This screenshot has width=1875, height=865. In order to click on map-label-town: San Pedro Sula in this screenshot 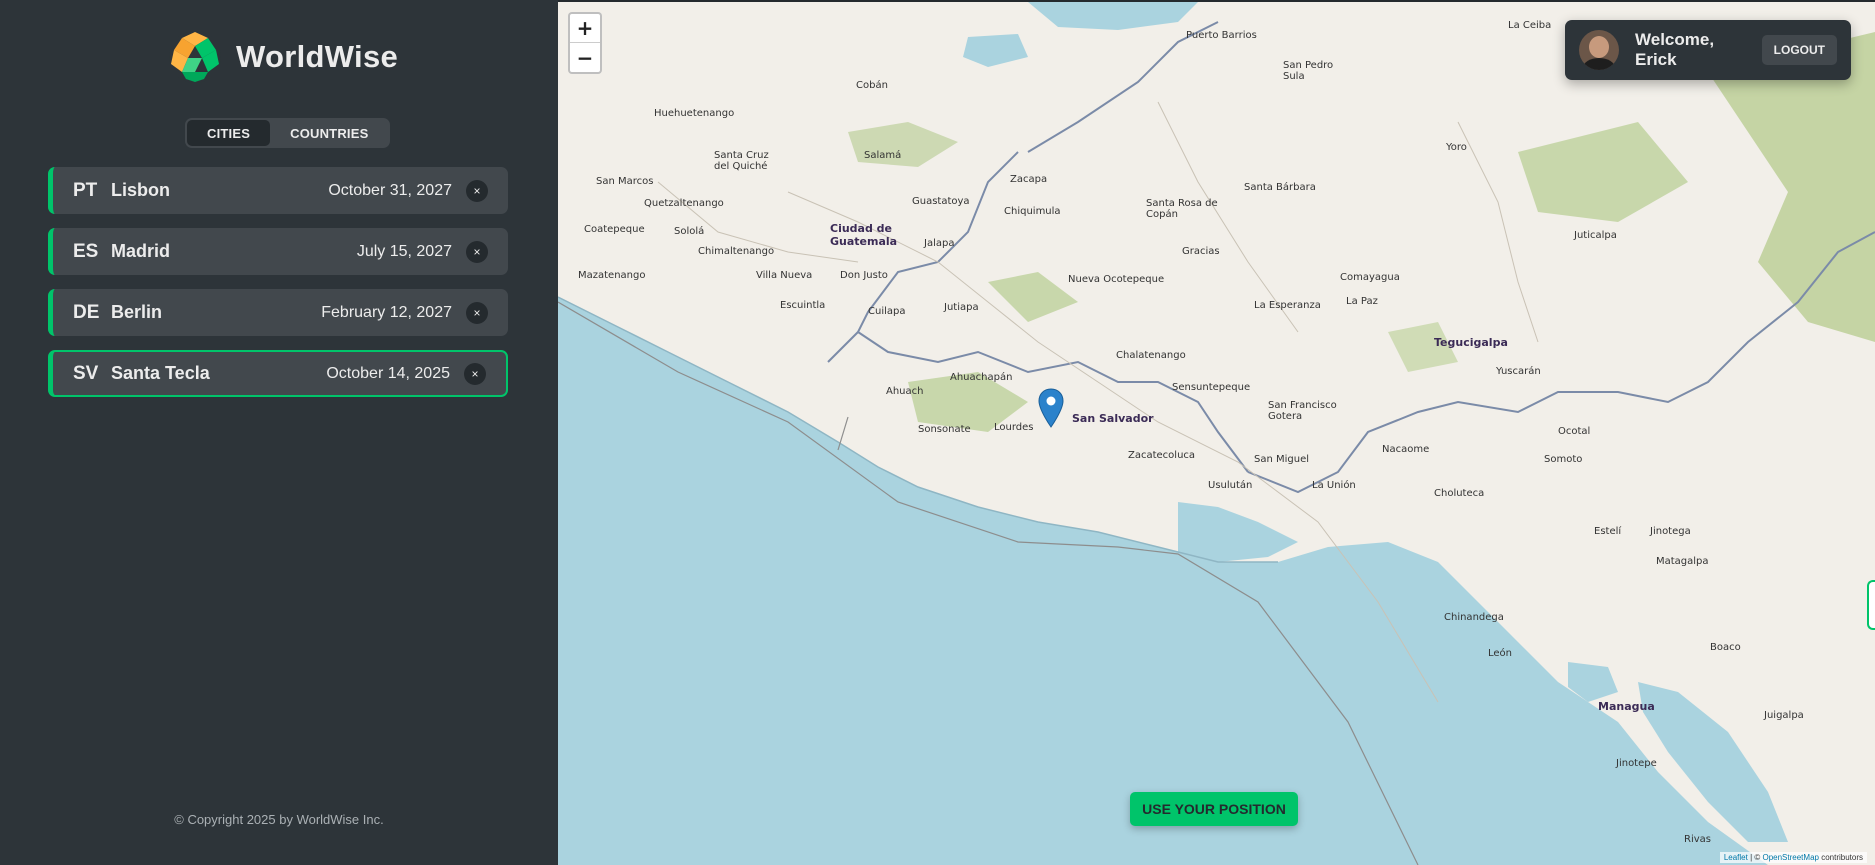, I will do `click(1308, 71)`.